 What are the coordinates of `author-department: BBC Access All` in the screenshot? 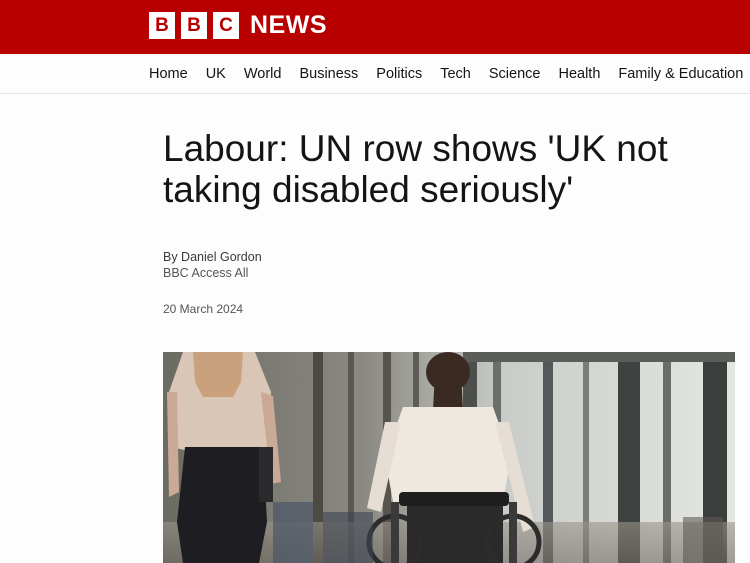 It's located at (206, 273).